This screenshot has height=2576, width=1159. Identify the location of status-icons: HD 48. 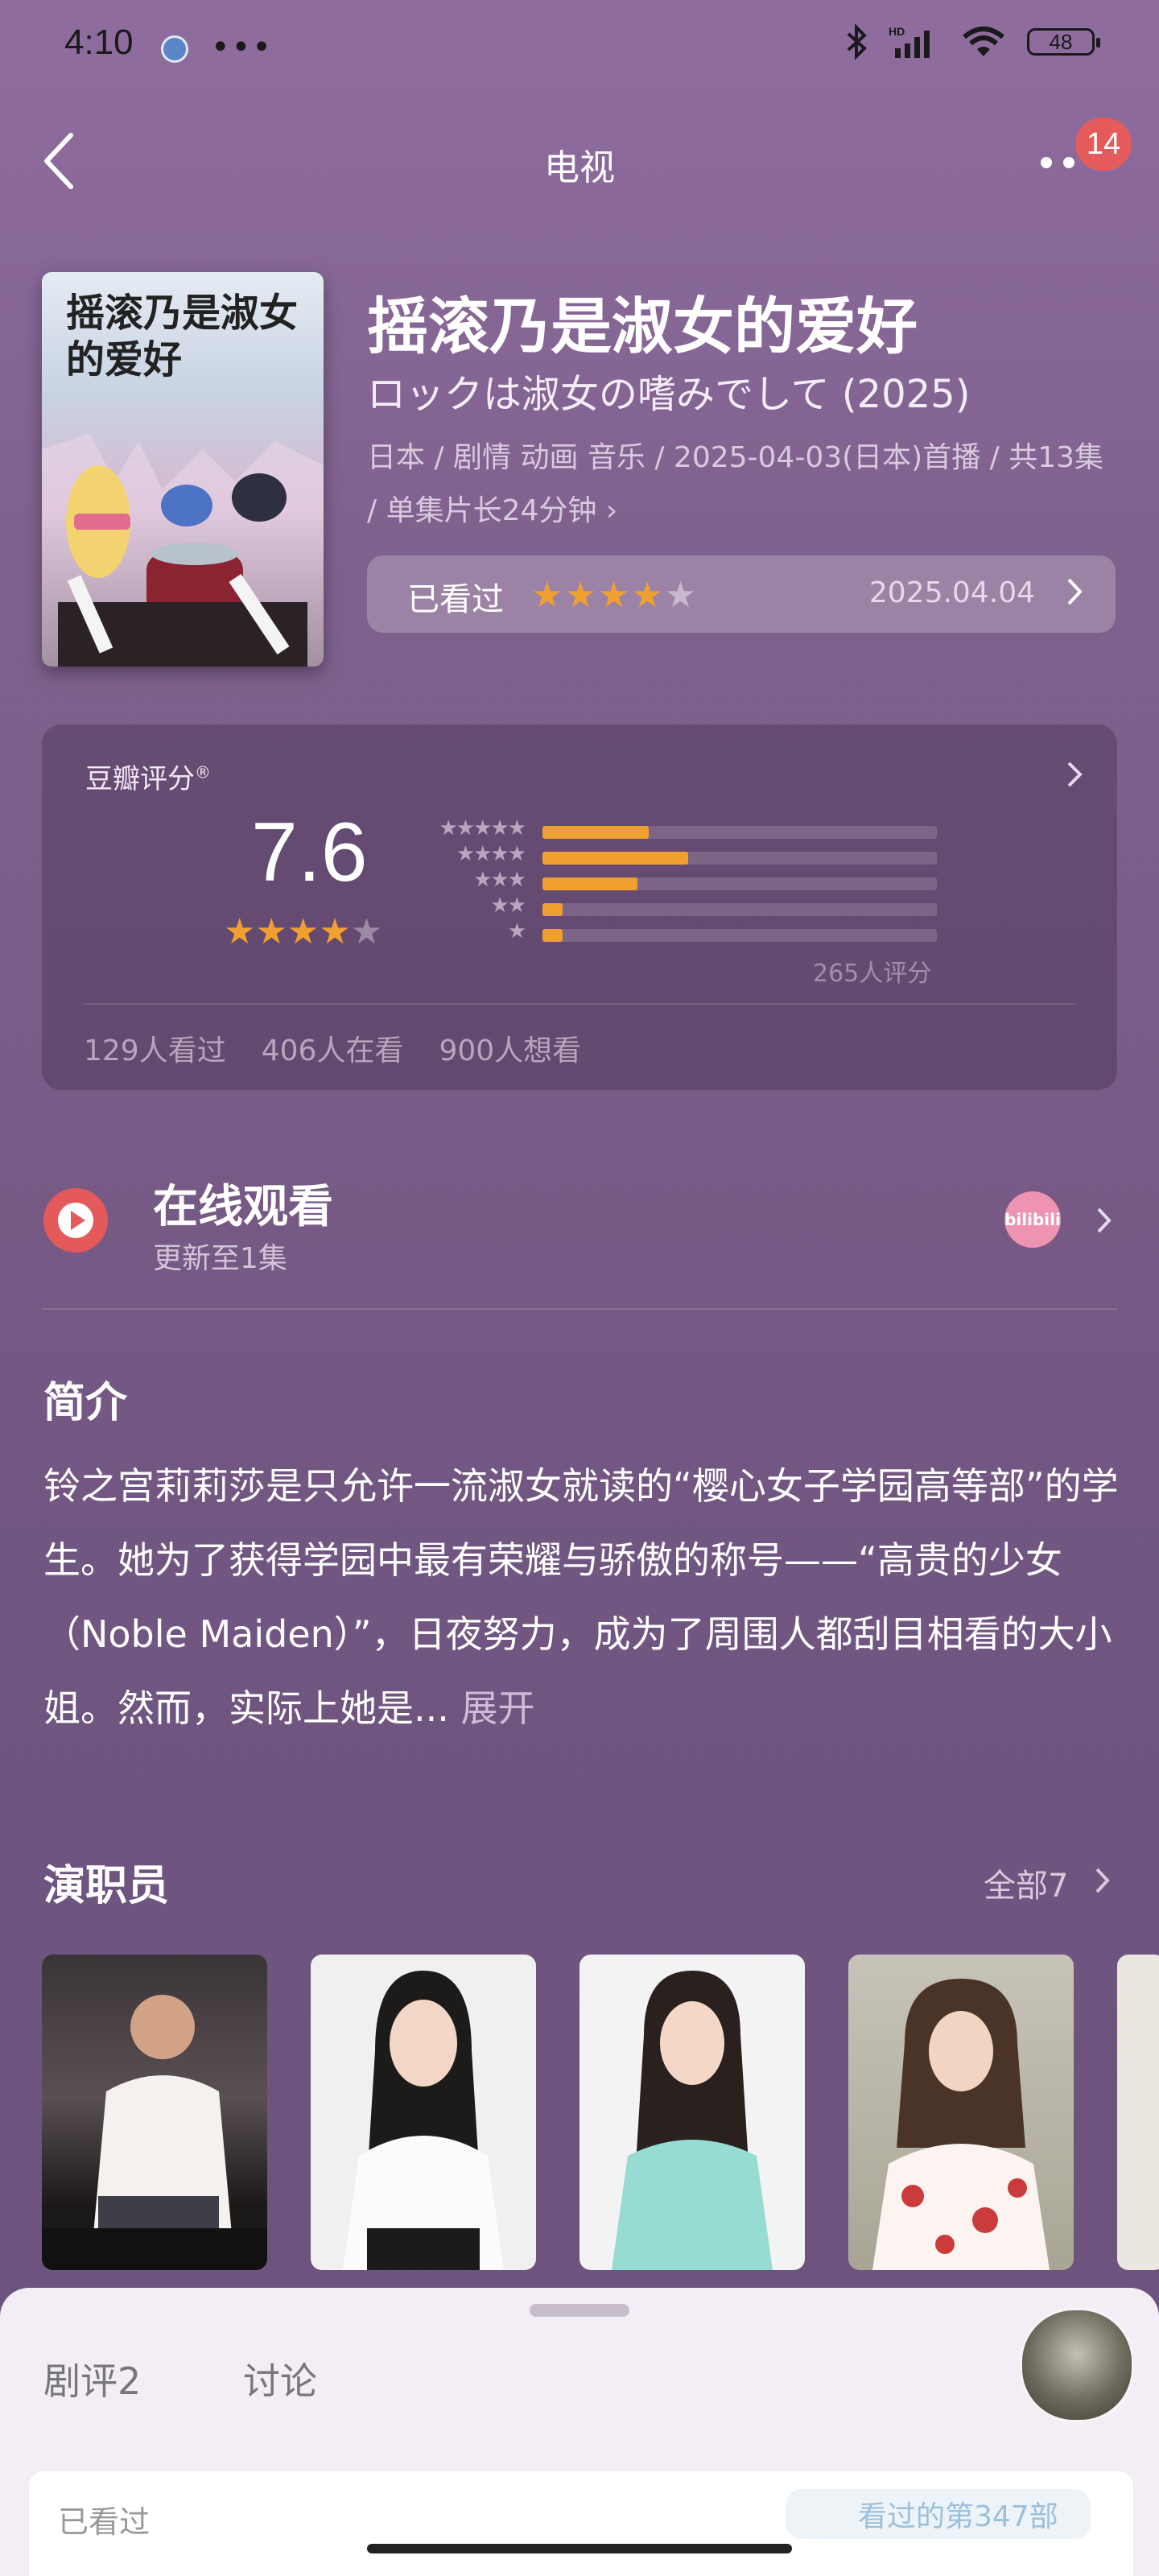
(972, 42).